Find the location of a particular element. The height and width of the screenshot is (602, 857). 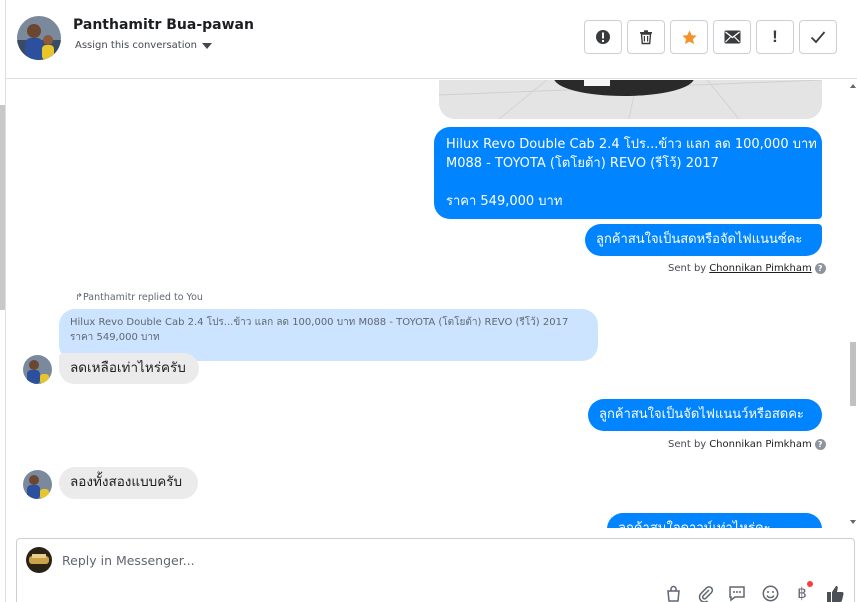

incoming-message: ลองทั้งสองแบบครับ is located at coordinates (128, 483).